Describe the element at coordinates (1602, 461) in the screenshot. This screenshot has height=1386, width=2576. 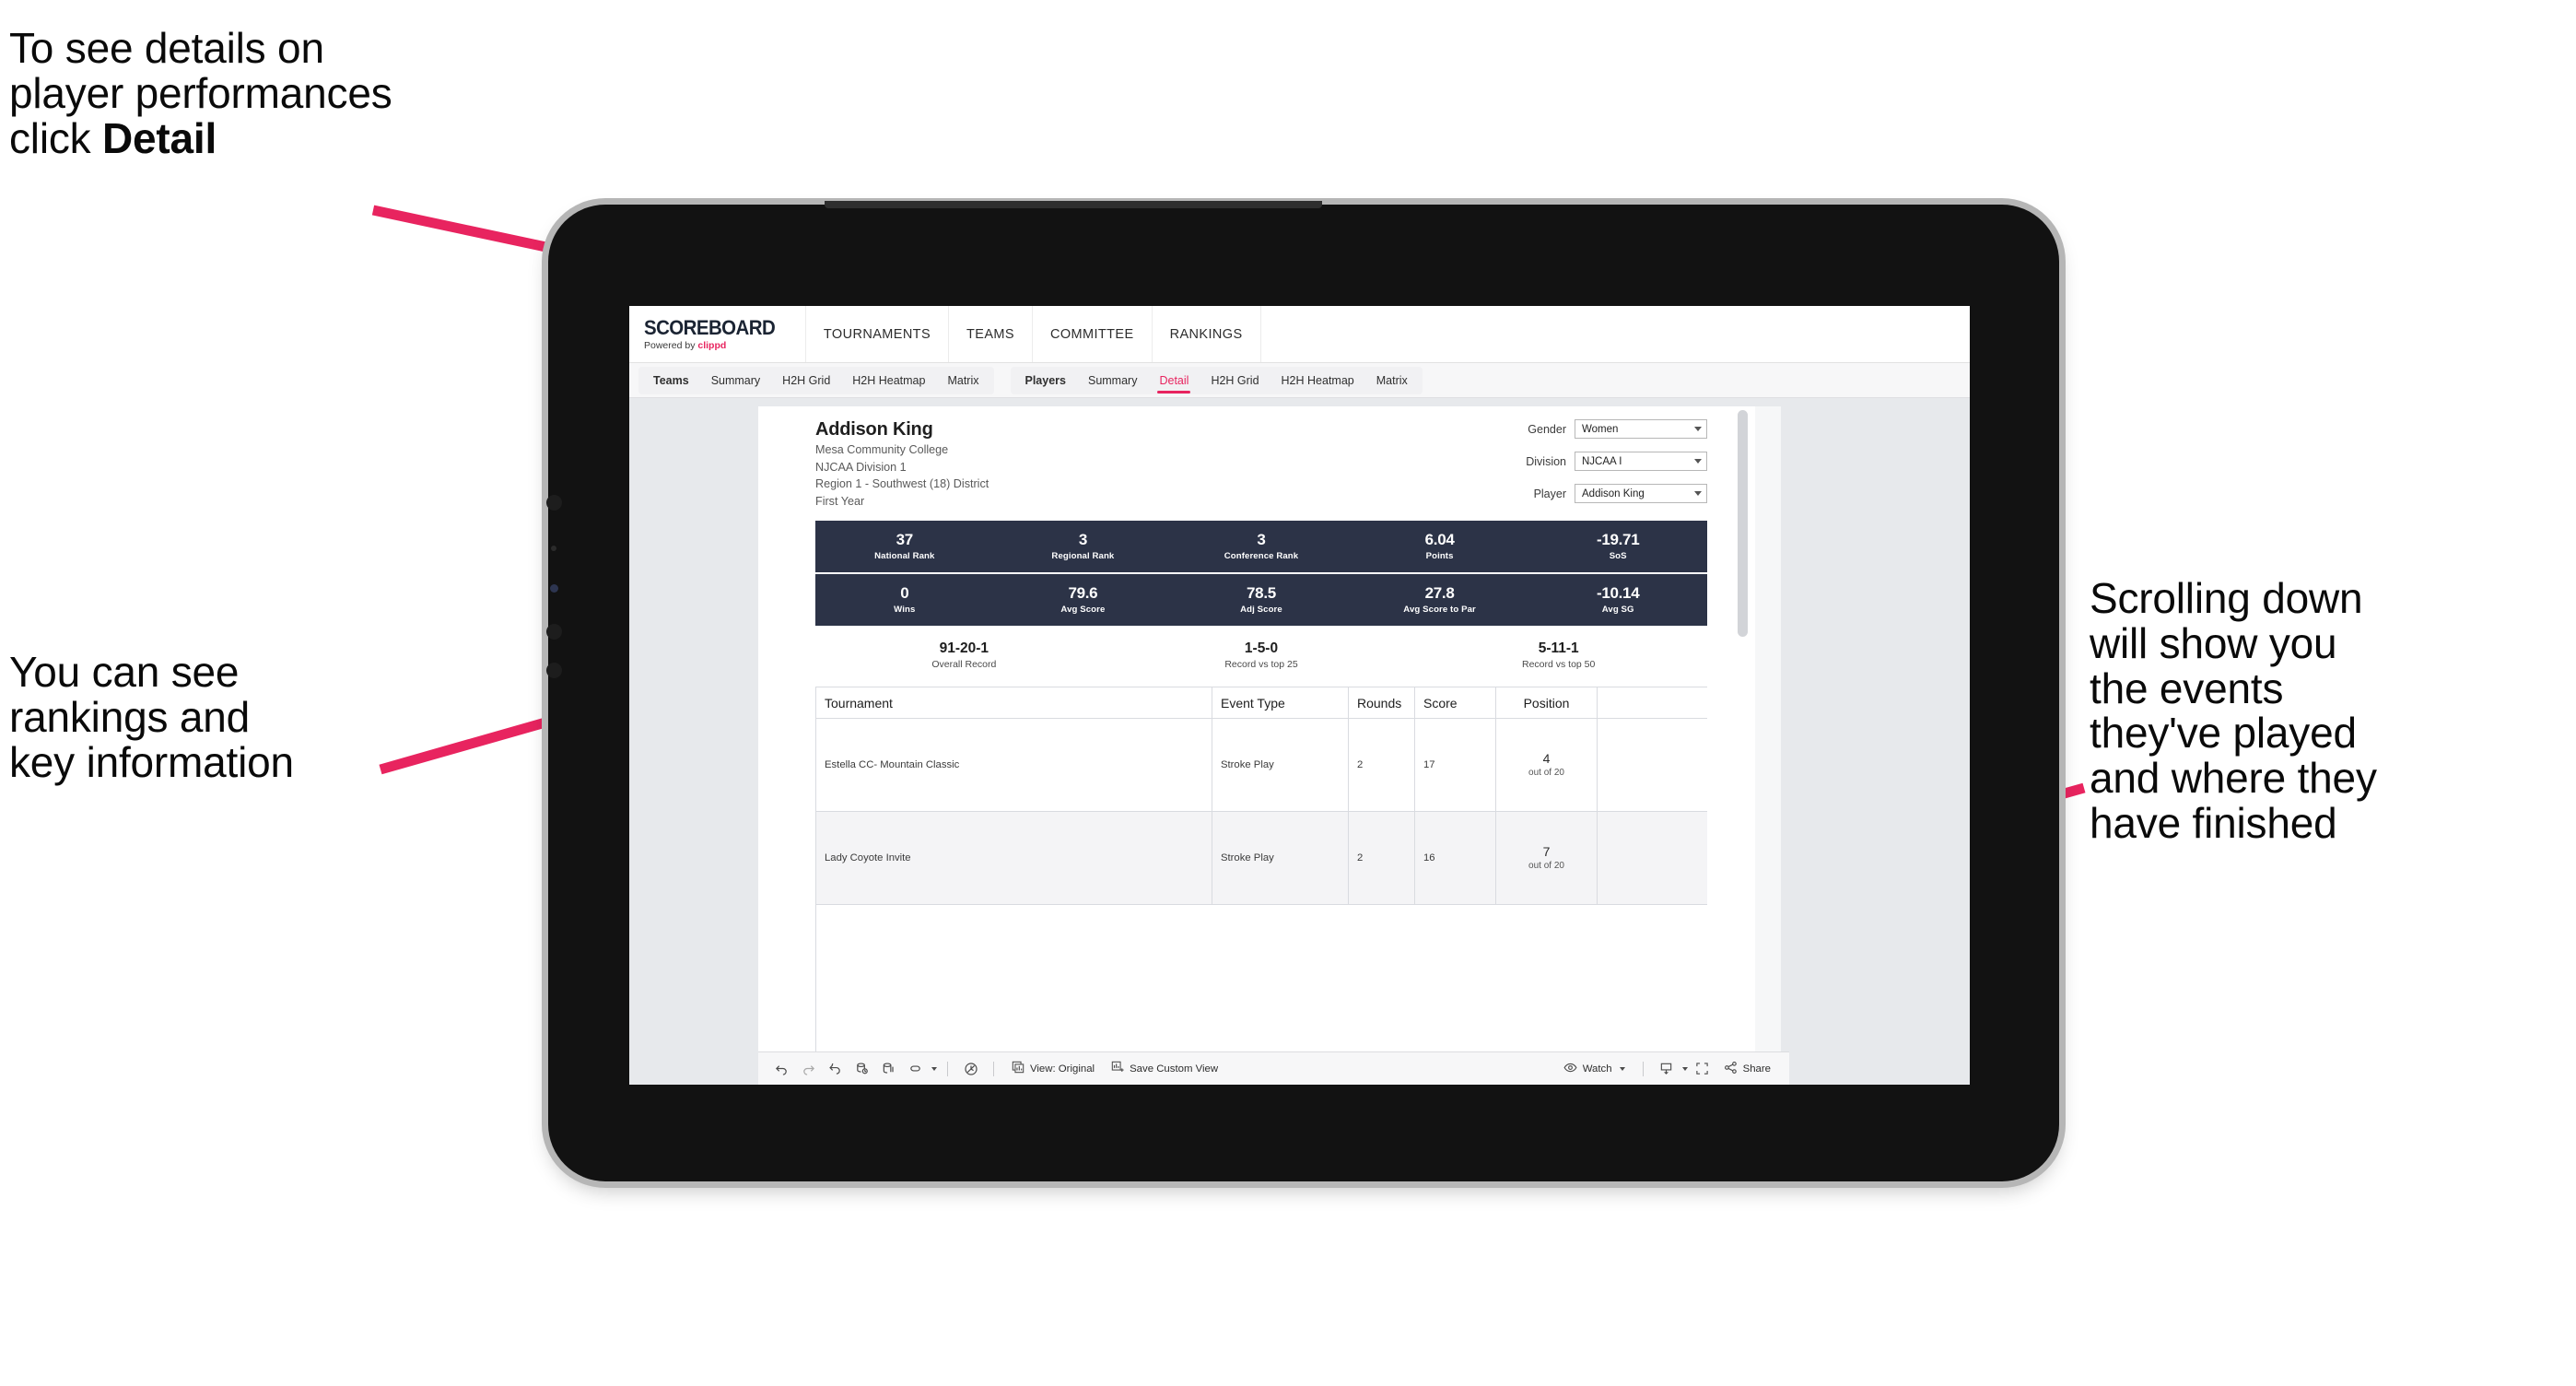
I see `filter-division-value: NJCAA I` at that location.